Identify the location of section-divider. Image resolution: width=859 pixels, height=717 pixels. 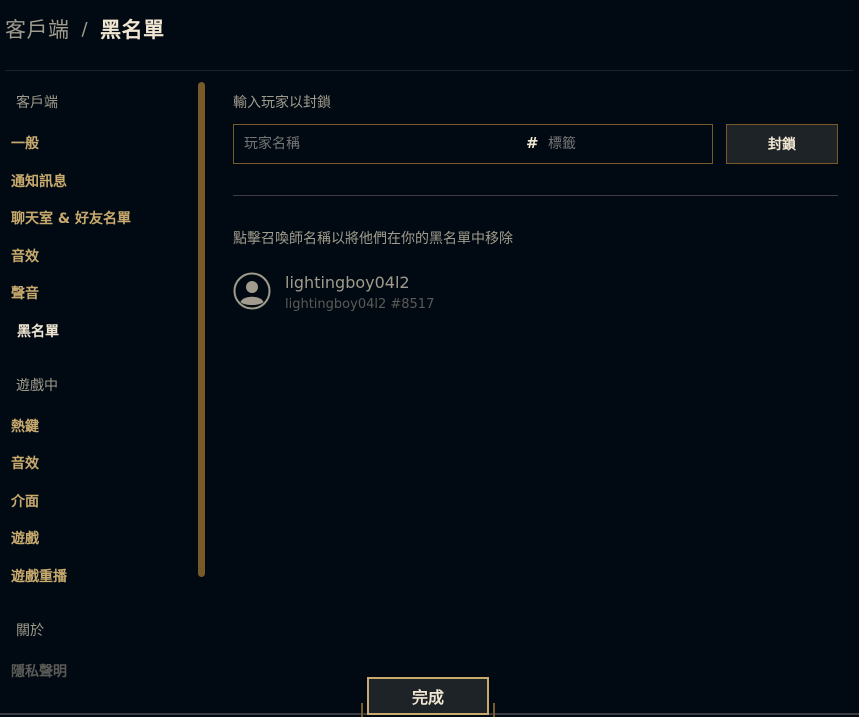
(535, 195).